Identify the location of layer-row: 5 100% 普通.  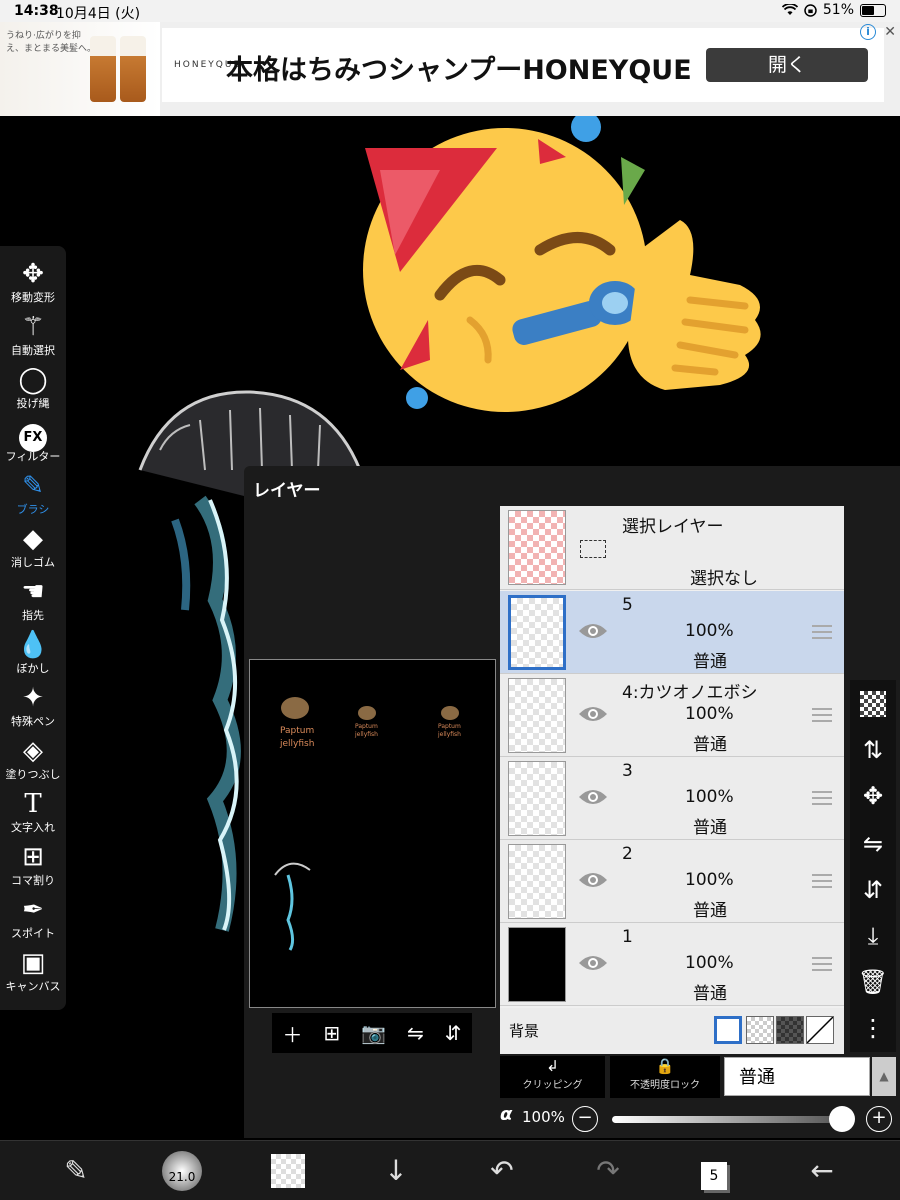
(672, 632).